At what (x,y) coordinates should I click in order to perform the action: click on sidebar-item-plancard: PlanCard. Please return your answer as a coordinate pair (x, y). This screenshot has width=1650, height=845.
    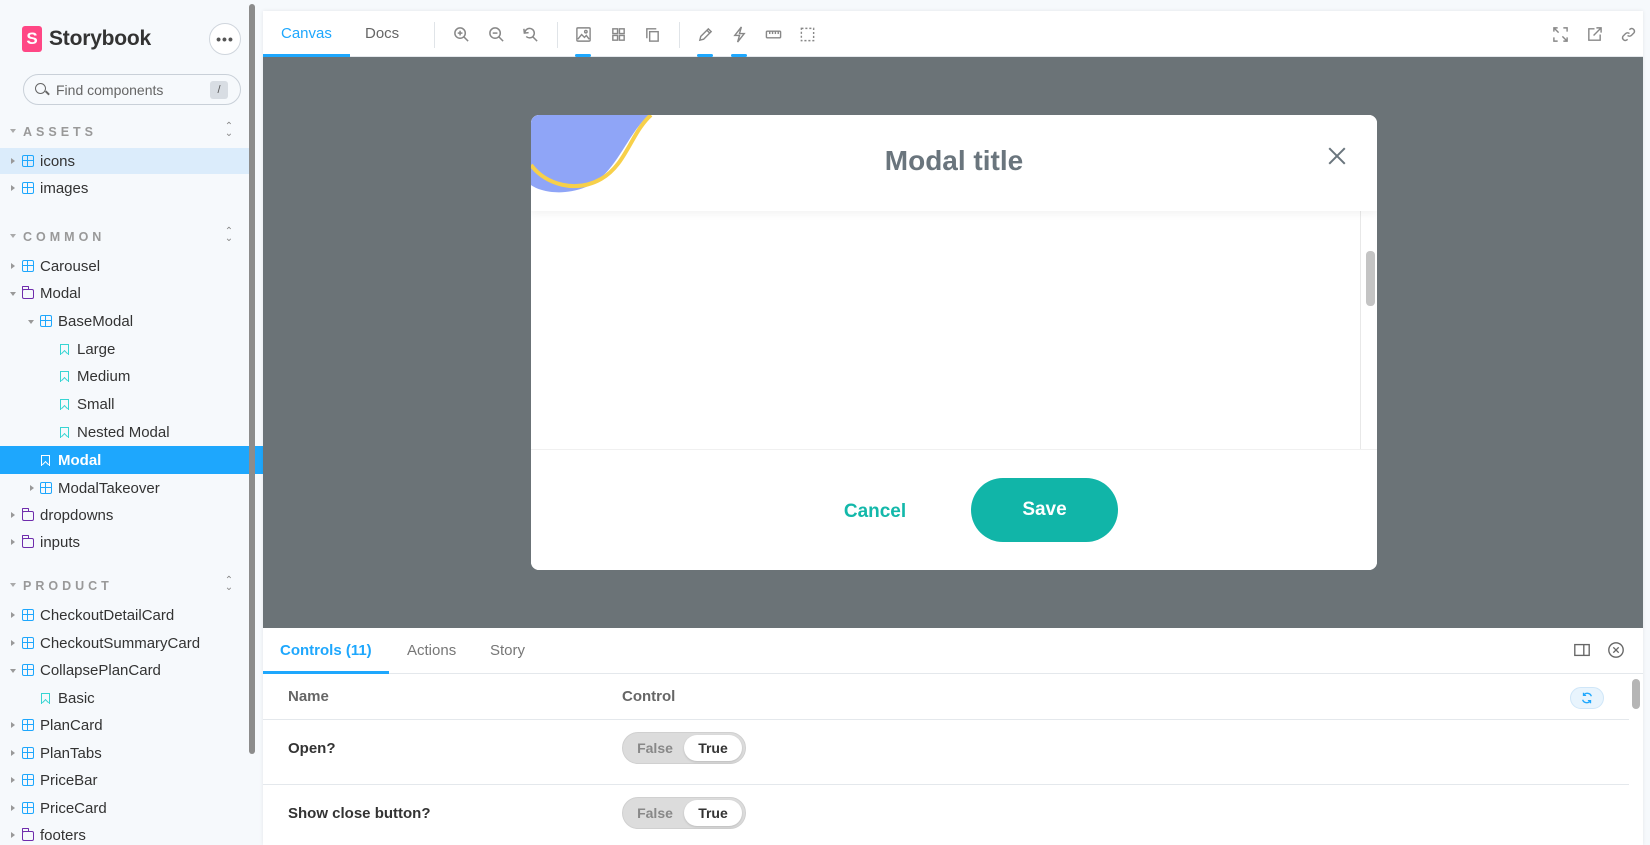
    Looking at the image, I should click on (124, 725).